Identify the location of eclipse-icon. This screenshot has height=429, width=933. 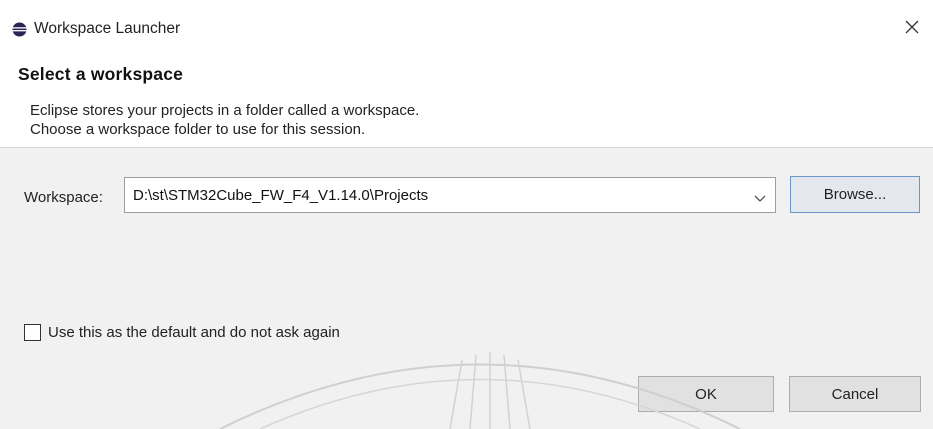
(19, 29).